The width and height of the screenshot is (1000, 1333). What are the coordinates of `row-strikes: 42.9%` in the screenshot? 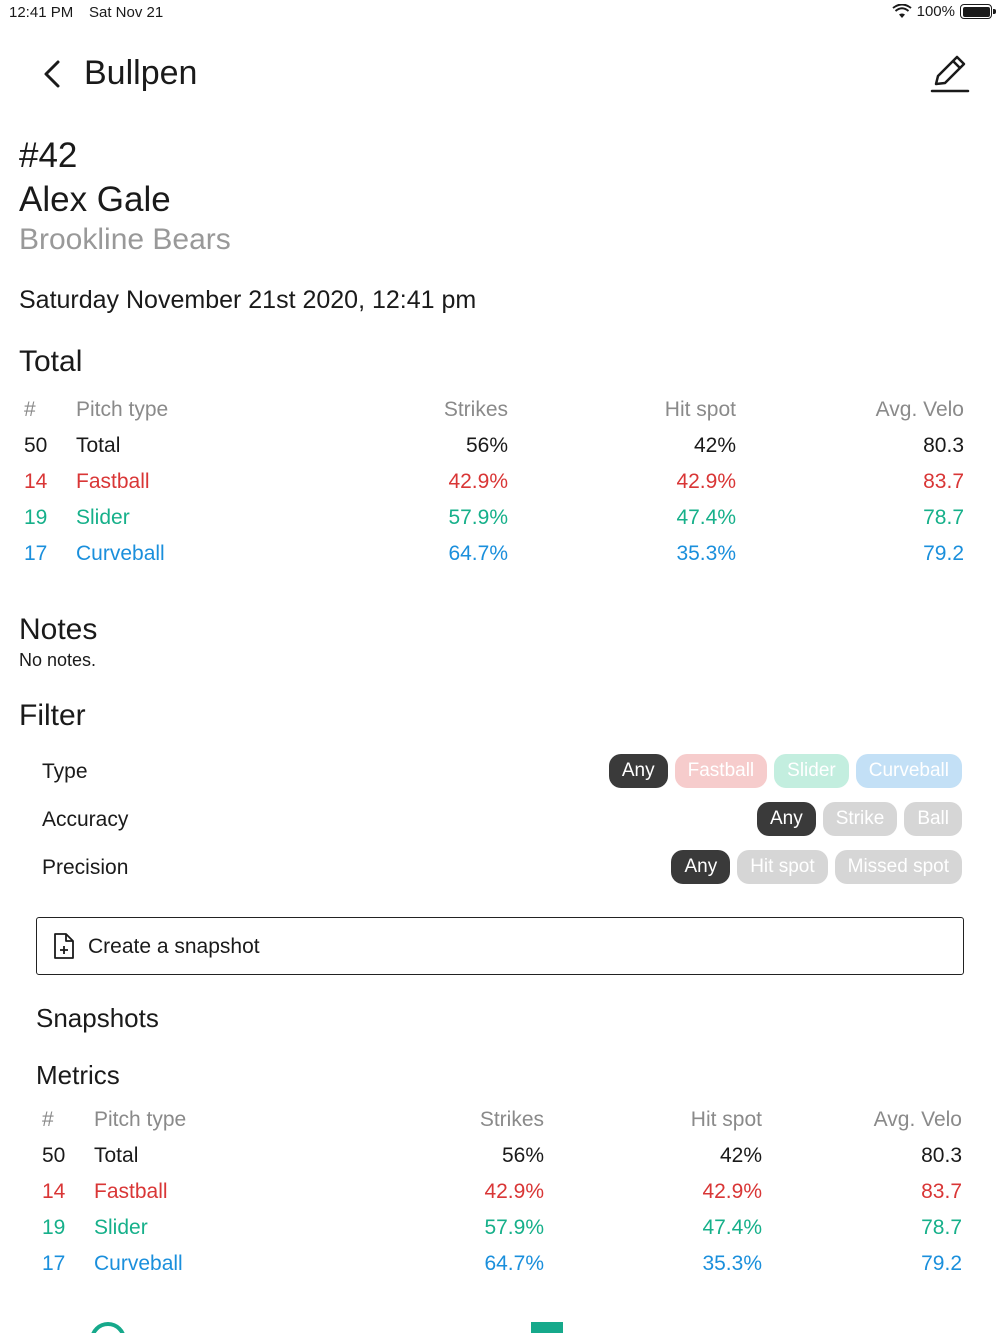 It's located at (514, 1191).